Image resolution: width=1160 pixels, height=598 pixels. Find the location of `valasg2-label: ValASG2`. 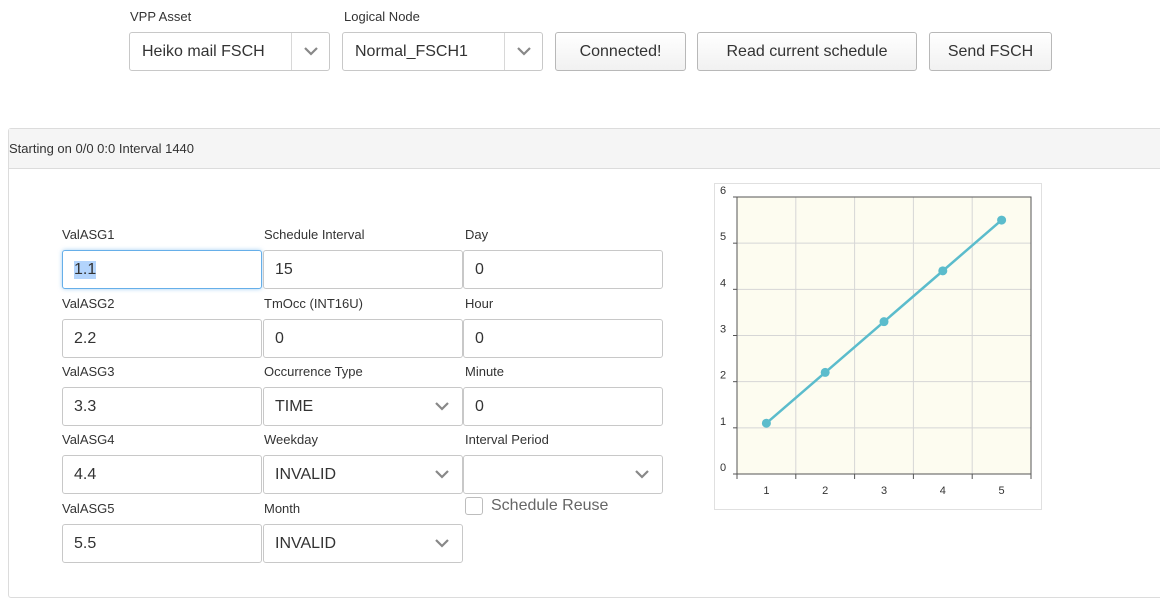

valasg2-label: ValASG2 is located at coordinates (88, 303).